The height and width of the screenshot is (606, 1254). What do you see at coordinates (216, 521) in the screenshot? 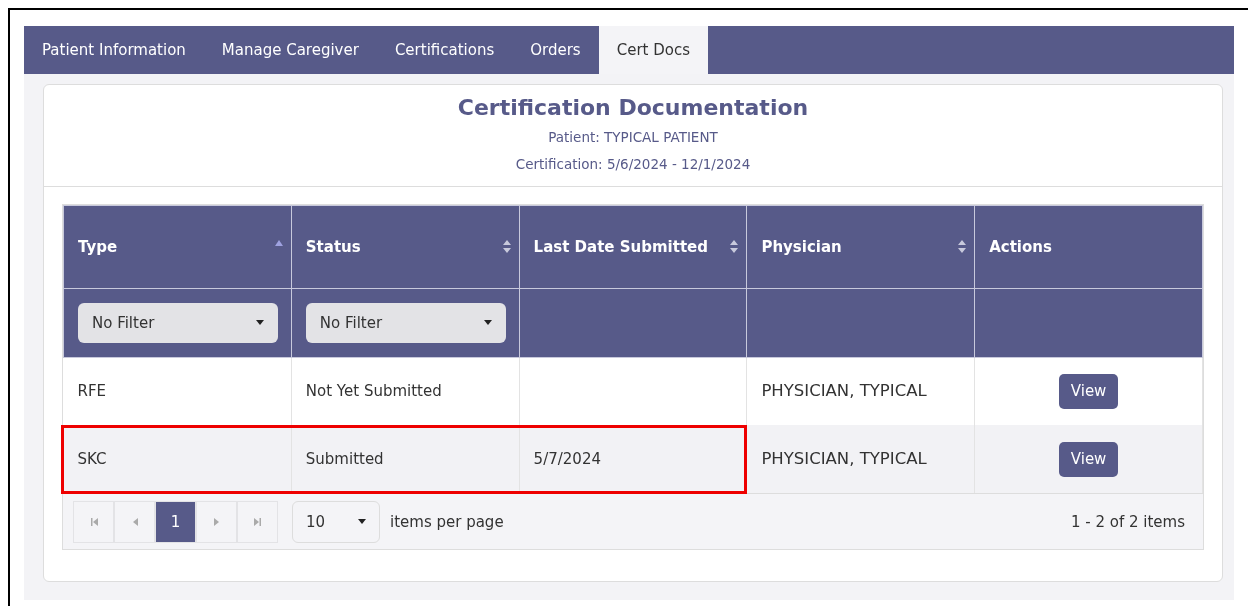
I see `triangle-right-icon` at bounding box center [216, 521].